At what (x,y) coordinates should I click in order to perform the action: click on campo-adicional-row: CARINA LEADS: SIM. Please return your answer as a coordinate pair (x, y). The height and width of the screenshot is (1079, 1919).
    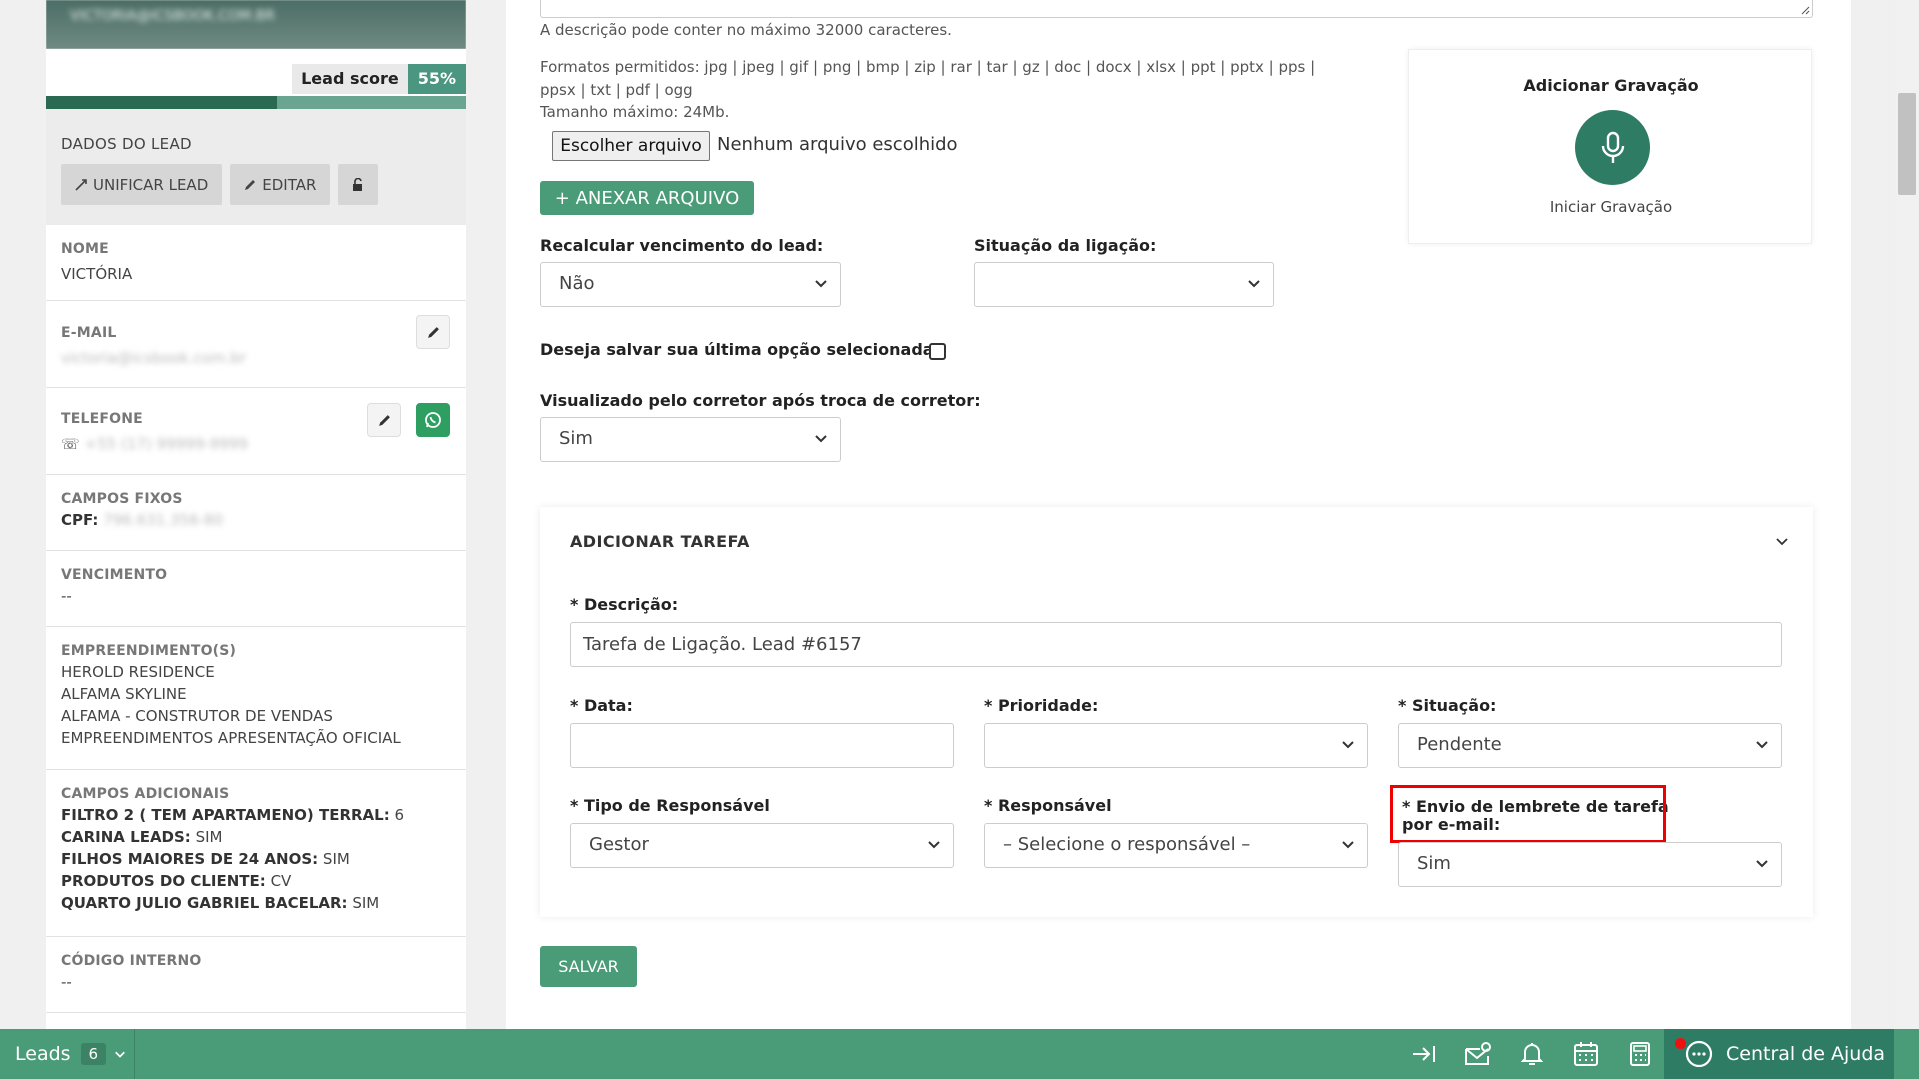
    Looking at the image, I should click on (256, 837).